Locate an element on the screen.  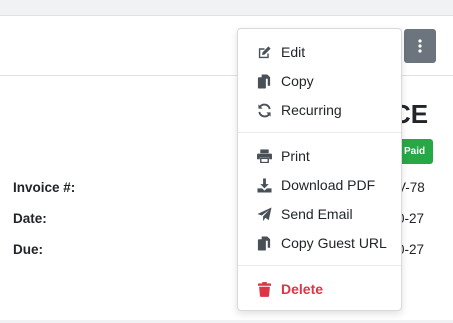
trash-icon is located at coordinates (264, 289).